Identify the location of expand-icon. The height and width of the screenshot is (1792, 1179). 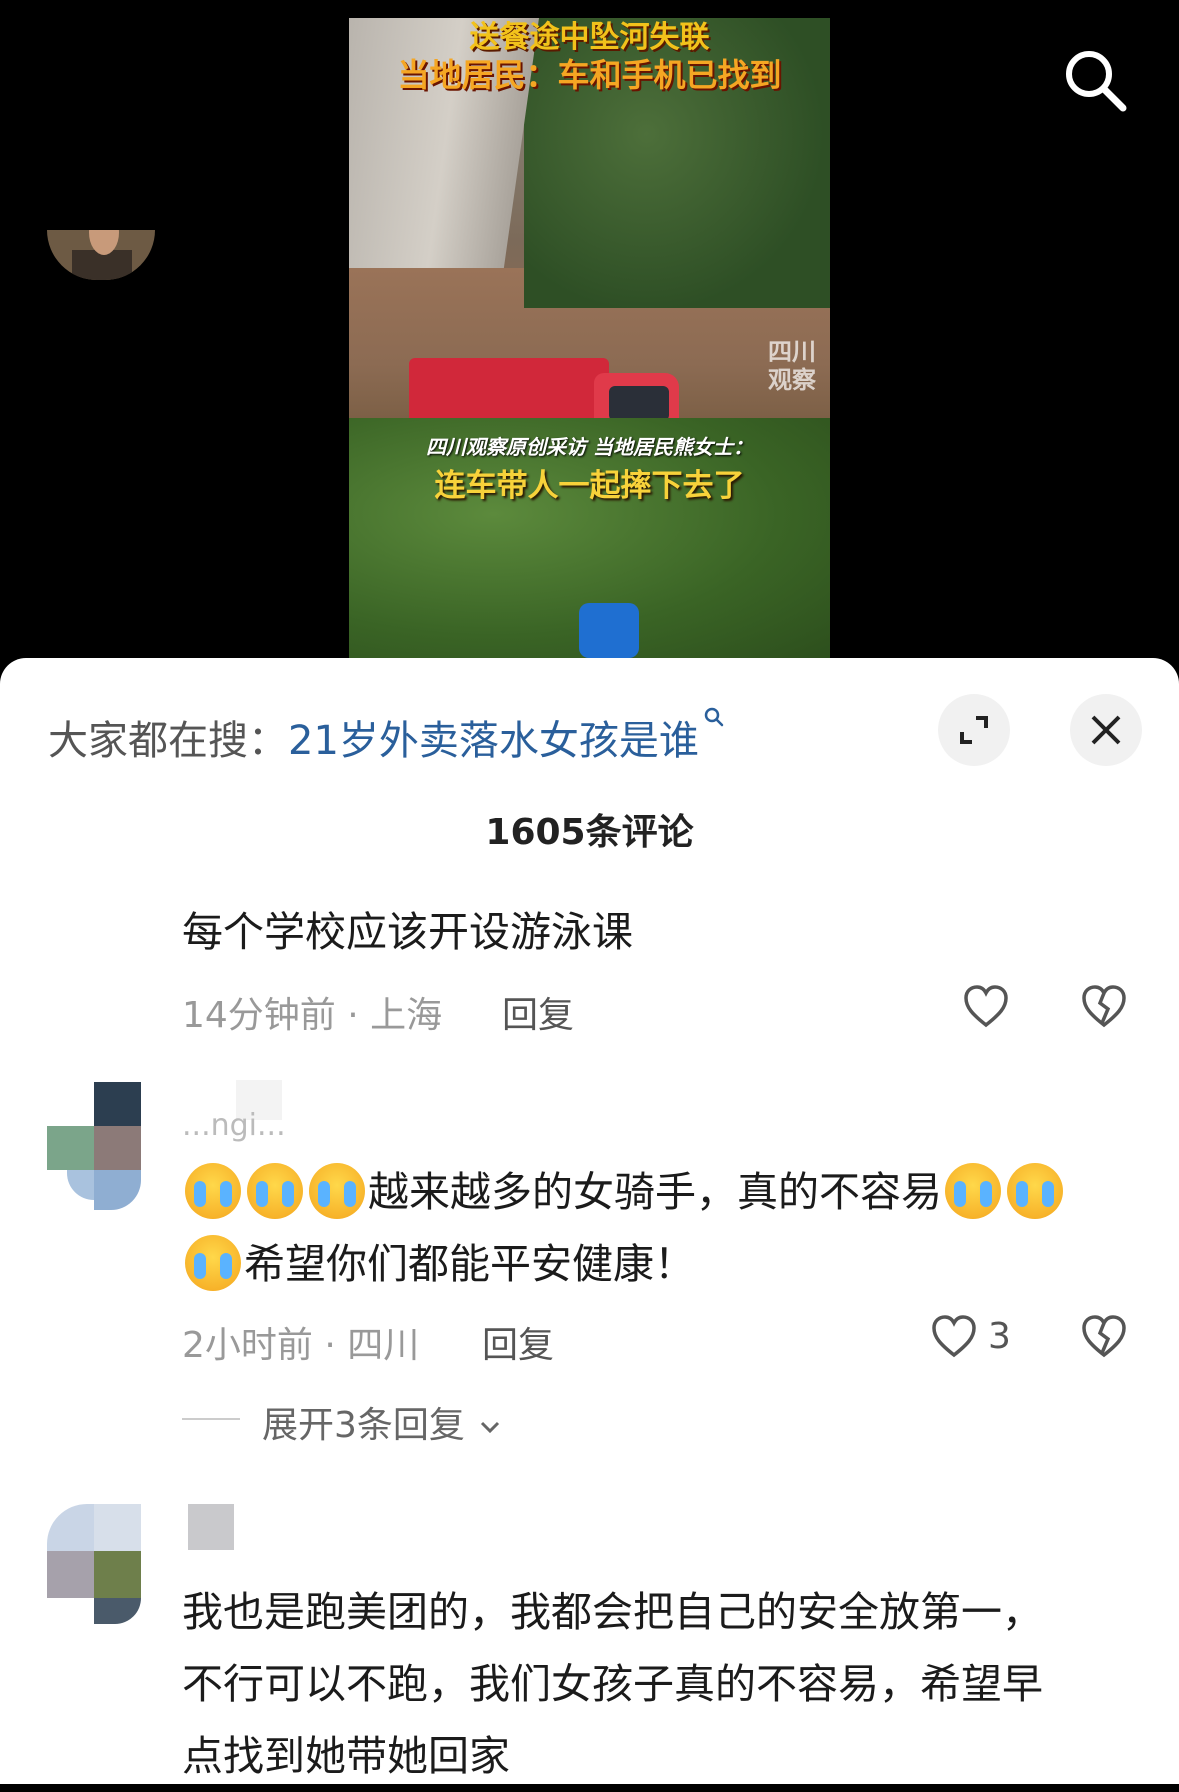
(974, 730).